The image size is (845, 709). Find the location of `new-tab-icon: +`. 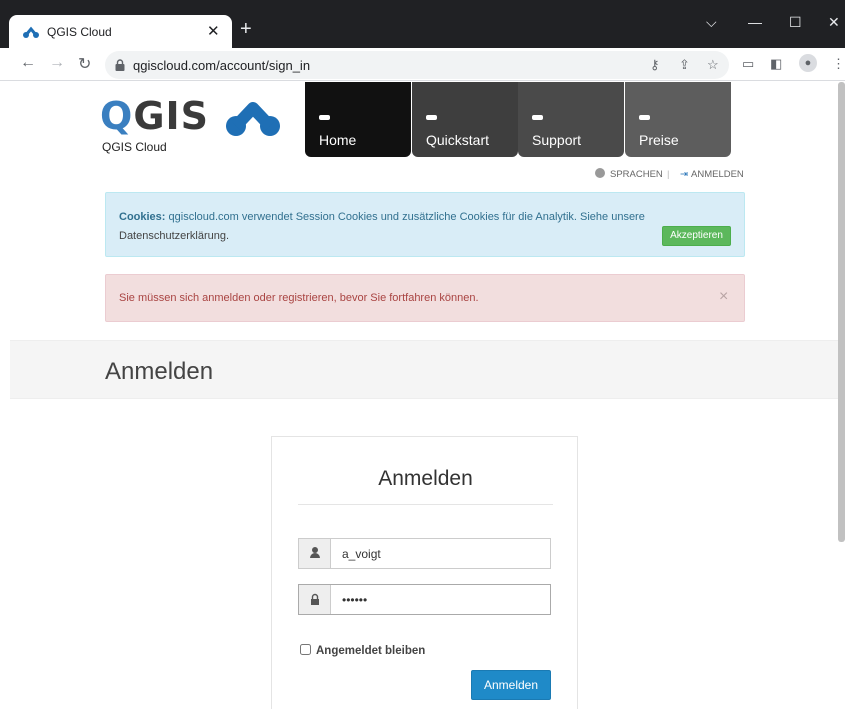

new-tab-icon: + is located at coordinates (246, 29).